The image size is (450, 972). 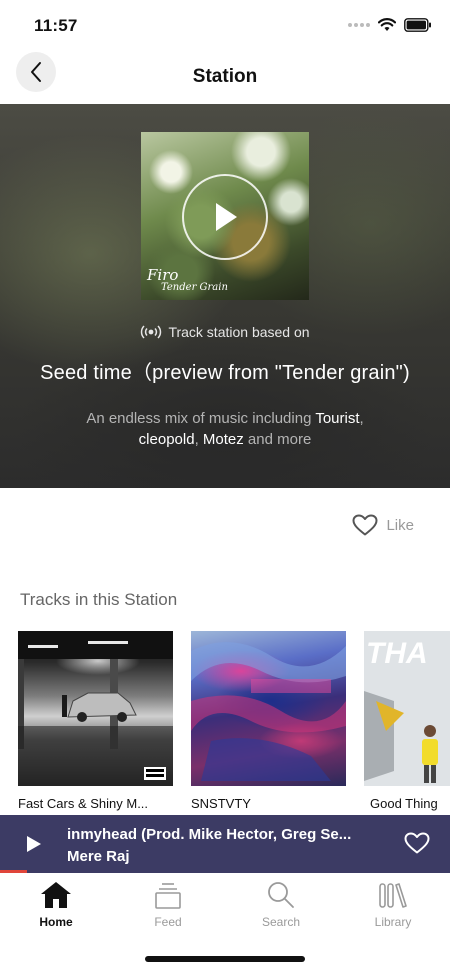 What do you see at coordinates (397, 653) in the screenshot?
I see `cover-text: THA` at bounding box center [397, 653].